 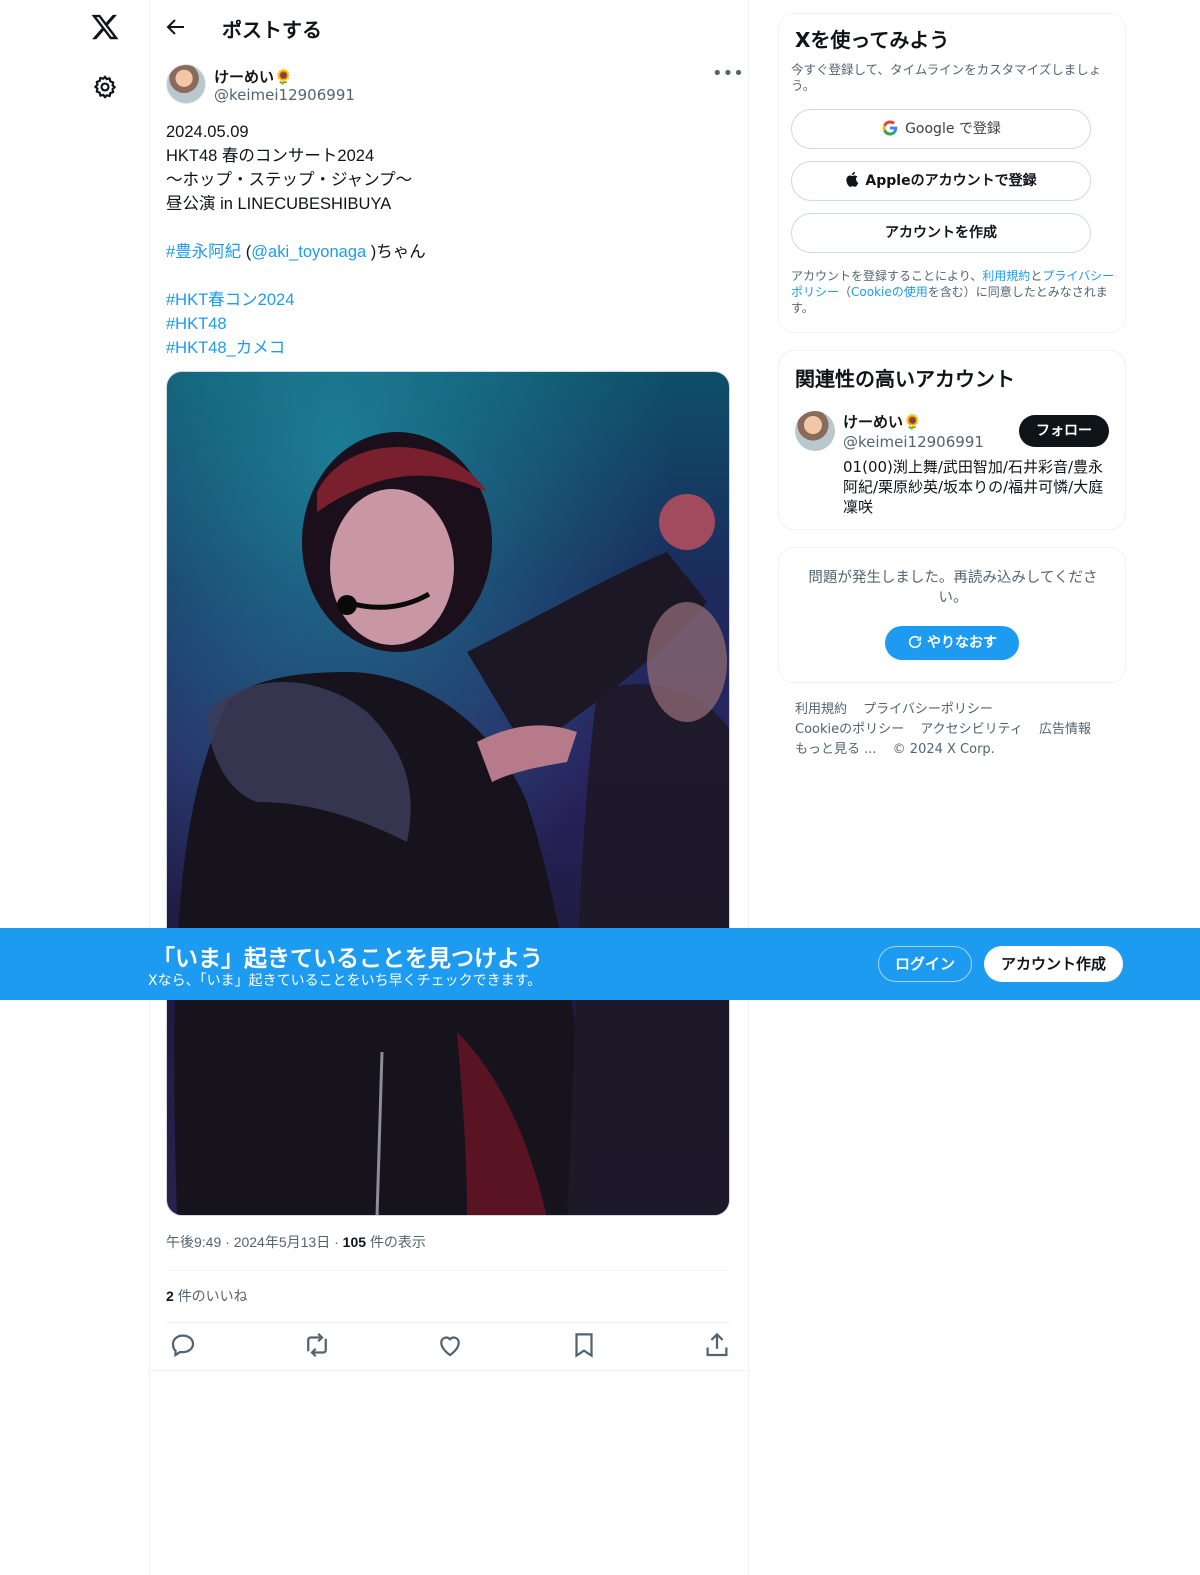 What do you see at coordinates (105, 87) in the screenshot?
I see `gear-icon` at bounding box center [105, 87].